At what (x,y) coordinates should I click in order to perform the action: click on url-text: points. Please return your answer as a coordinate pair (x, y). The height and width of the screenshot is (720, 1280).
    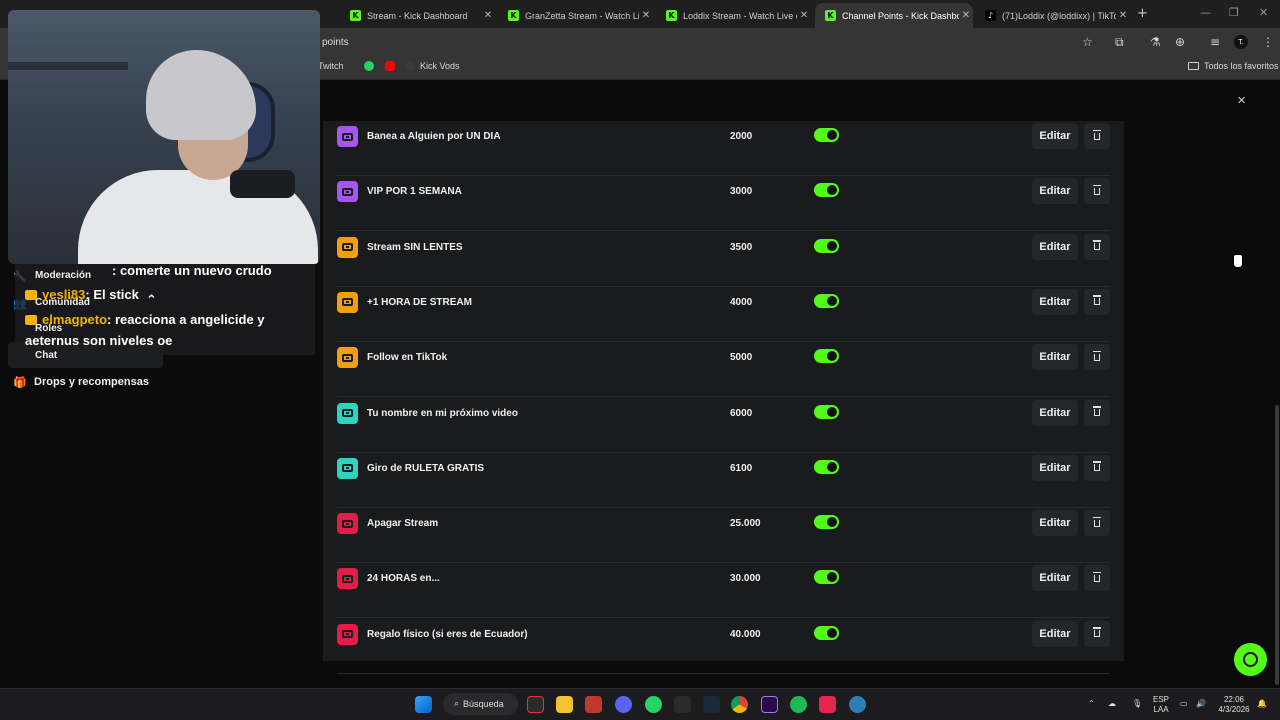
    Looking at the image, I should click on (335, 42).